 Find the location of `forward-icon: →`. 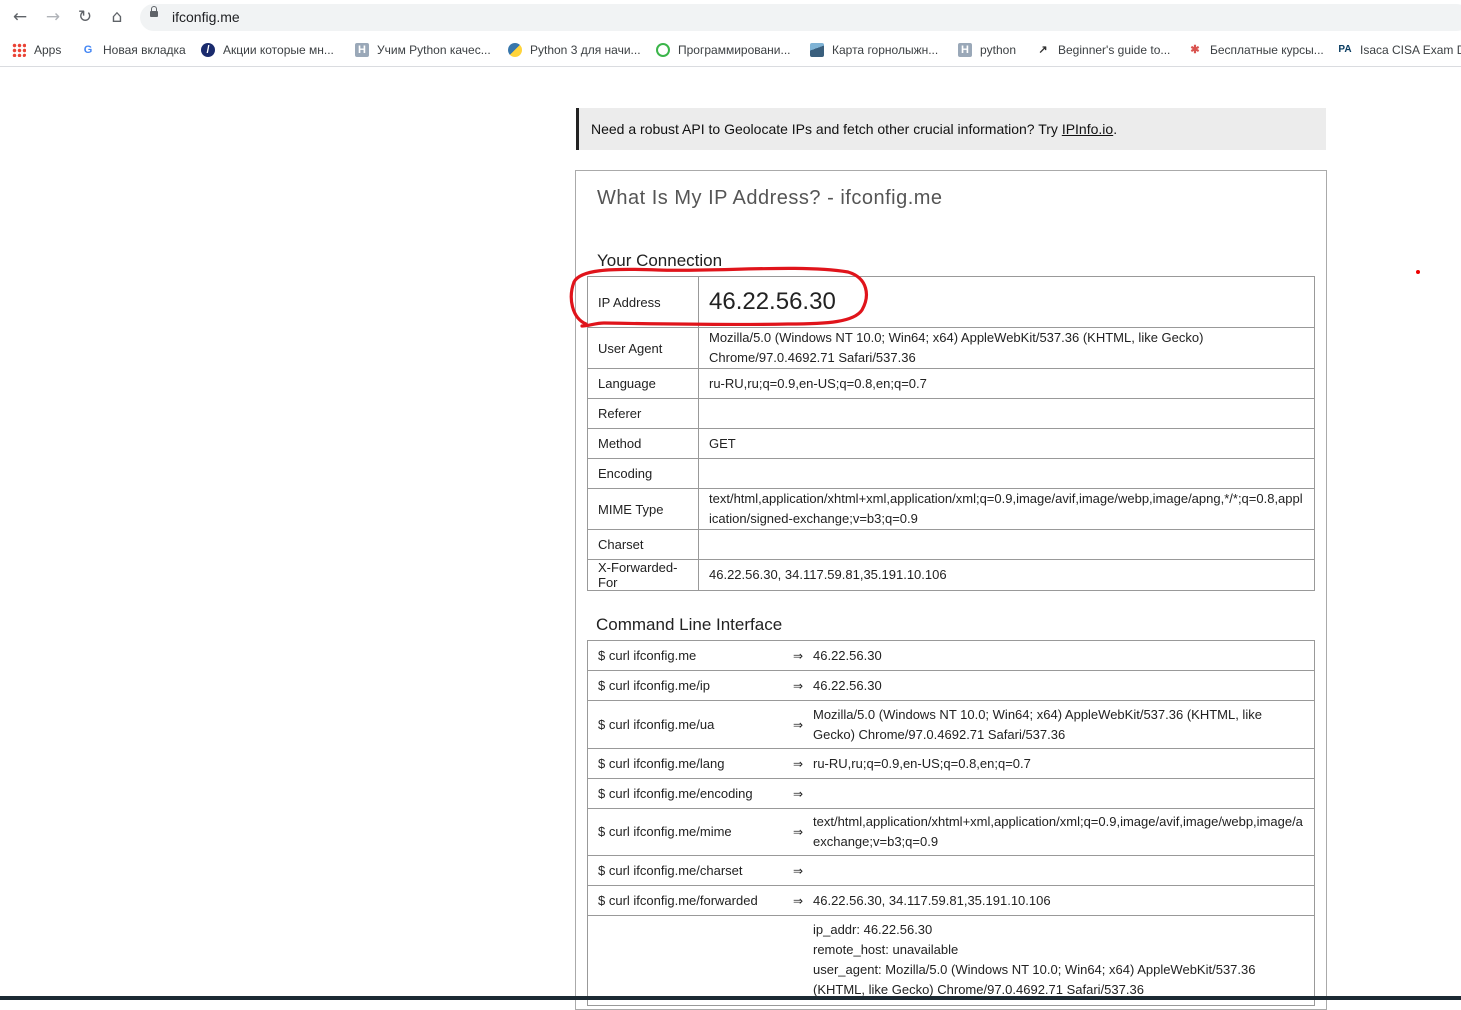

forward-icon: → is located at coordinates (53, 17).